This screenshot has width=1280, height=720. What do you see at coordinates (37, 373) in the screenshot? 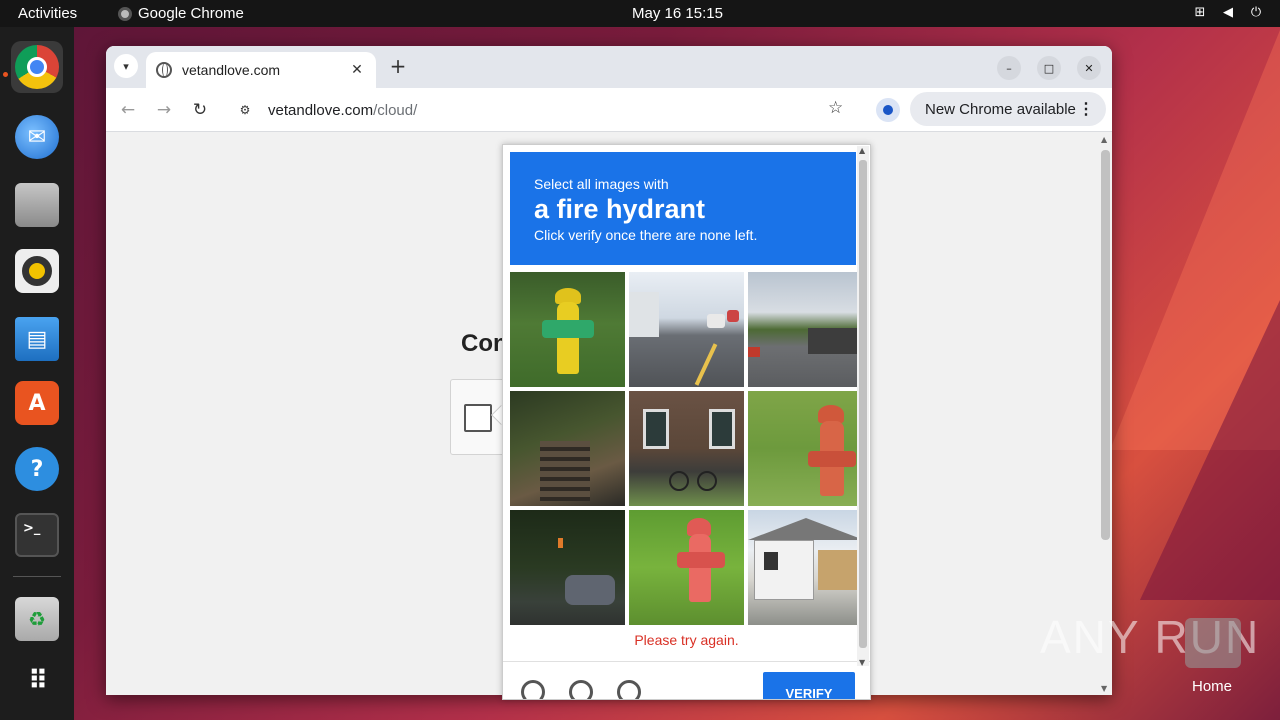
I see `dock: ✉ ▤ A ? >_ ♻ ⠿` at bounding box center [37, 373].